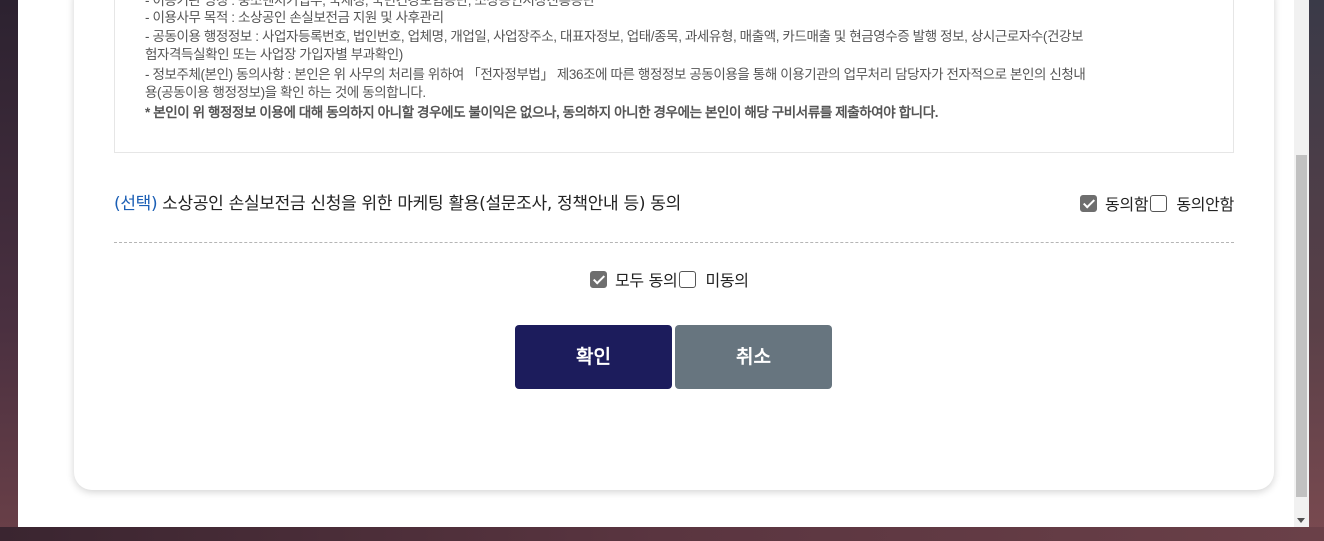 The height and width of the screenshot is (541, 1324). I want to click on background-cityscape-left, so click(9, 270).